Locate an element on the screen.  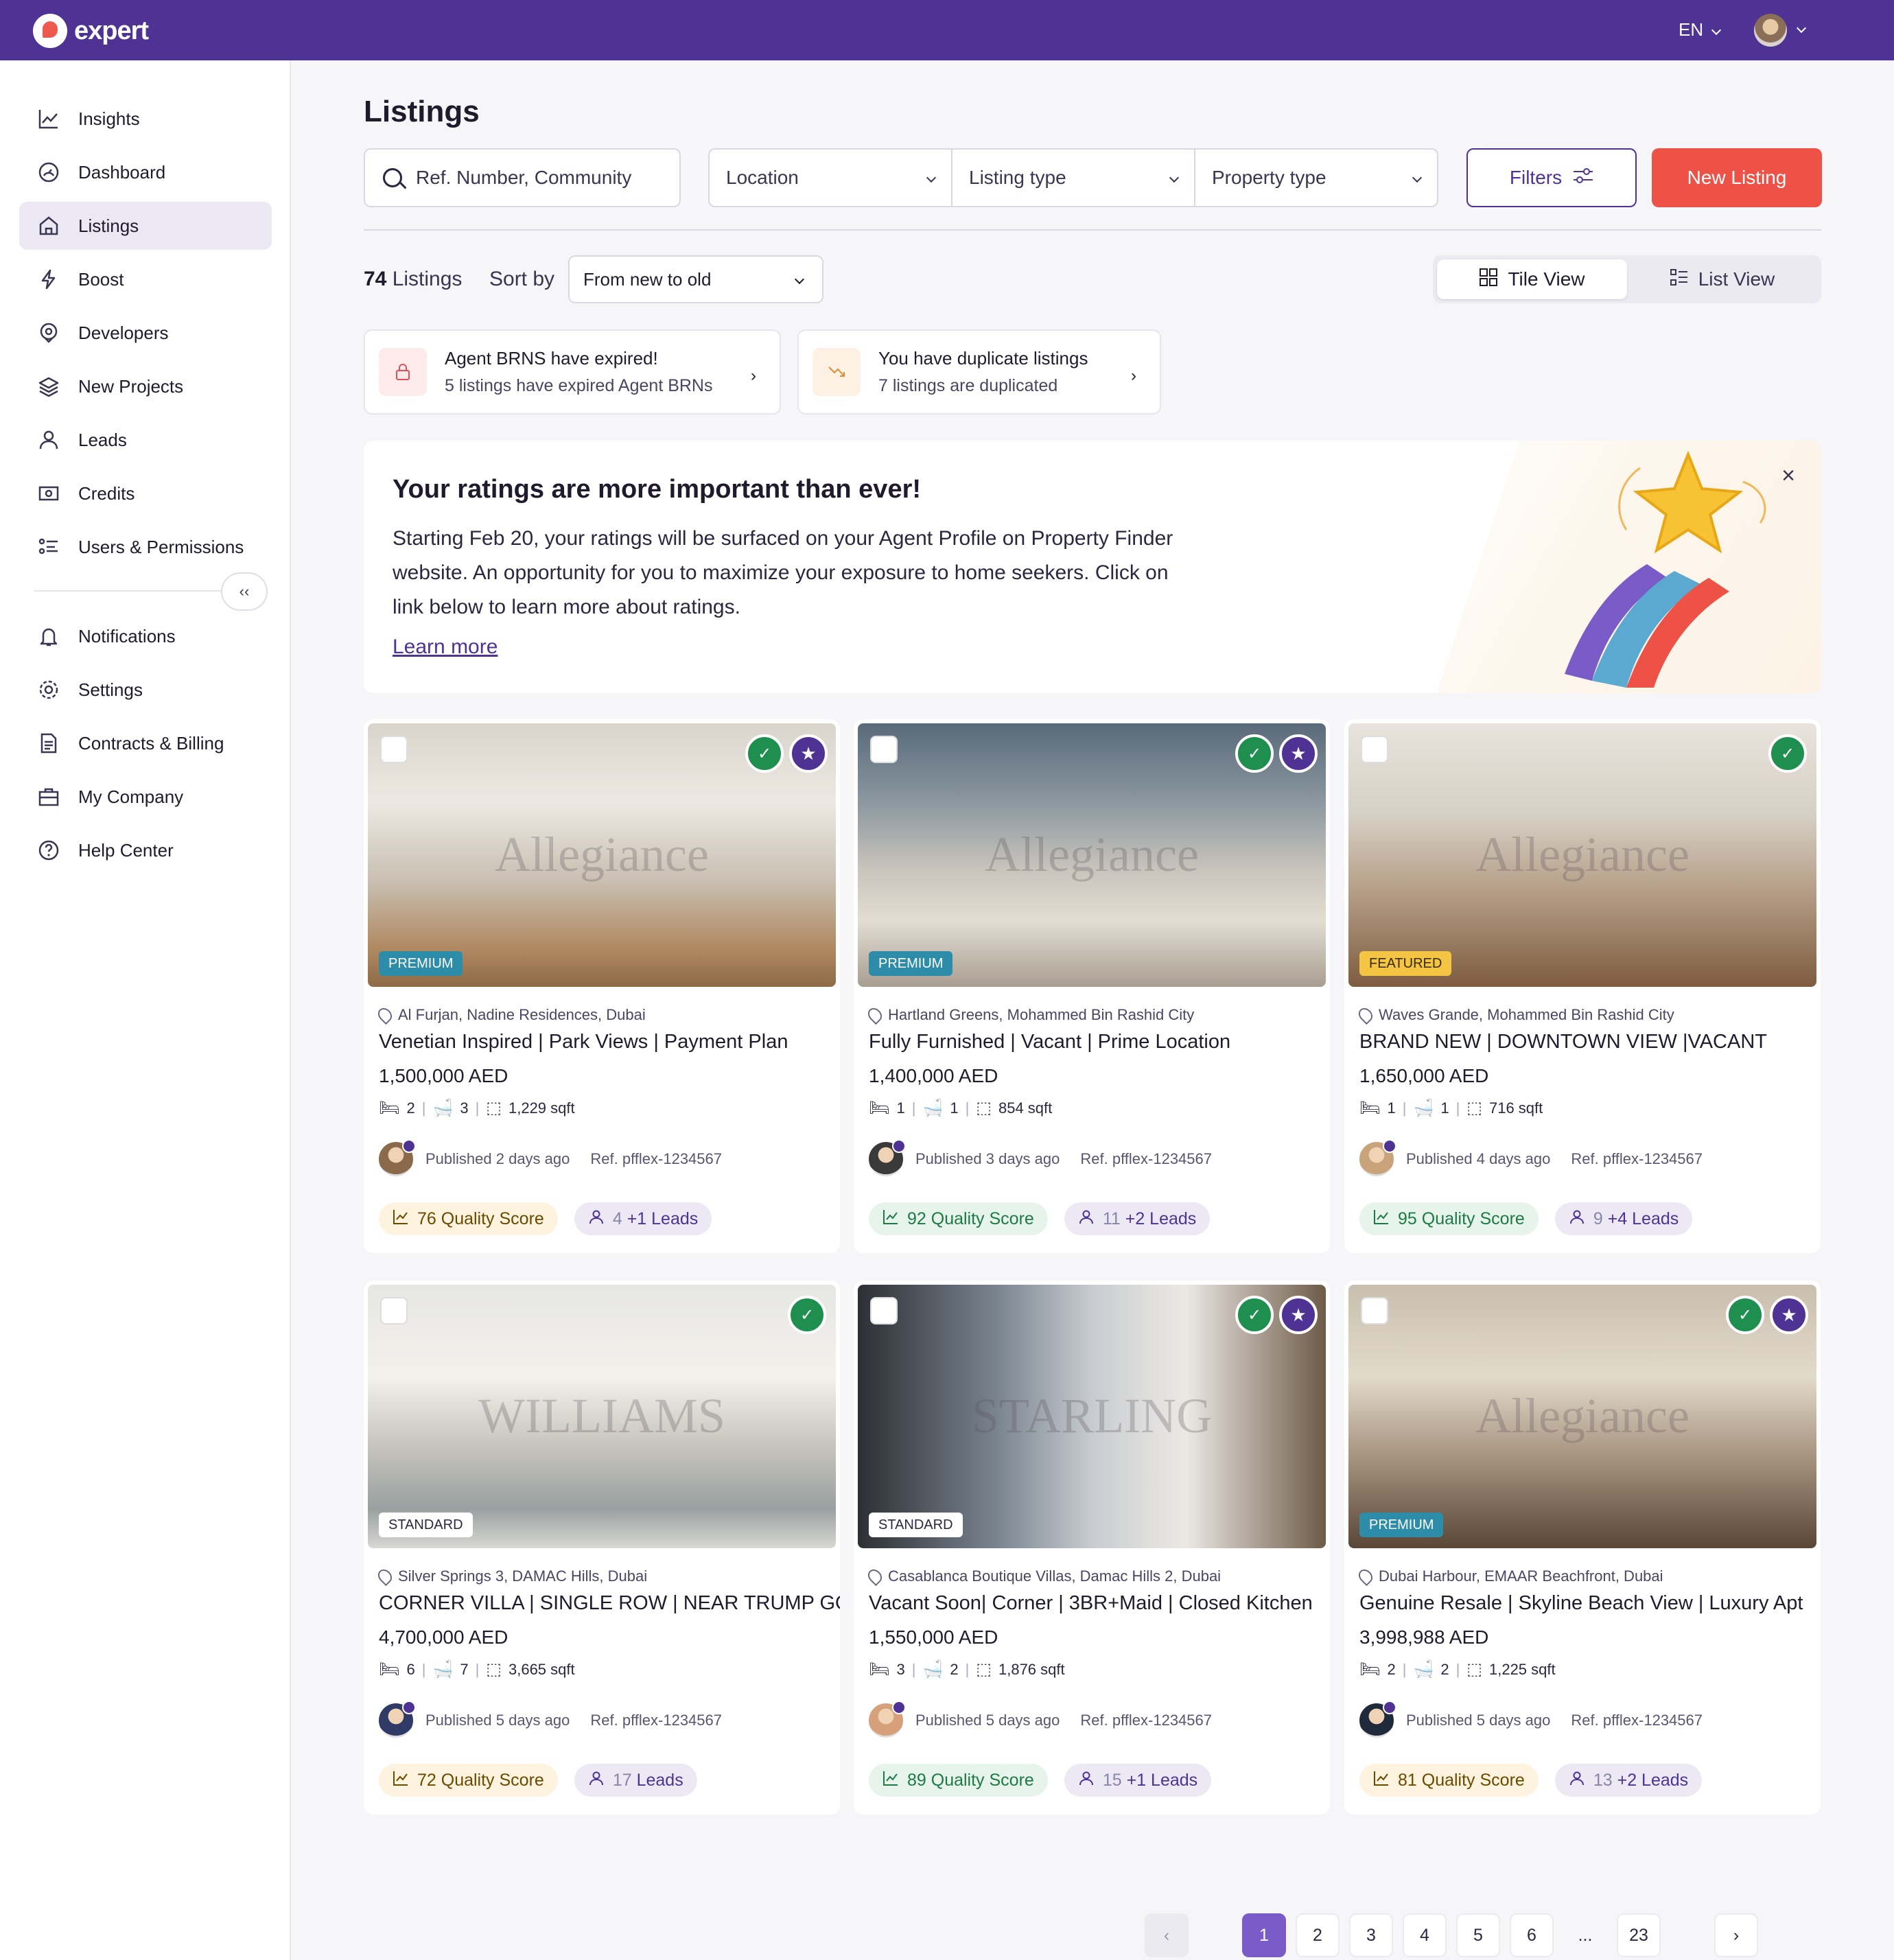
quality-score-text: 81 Quality Score is located at coordinates (1461, 1780).